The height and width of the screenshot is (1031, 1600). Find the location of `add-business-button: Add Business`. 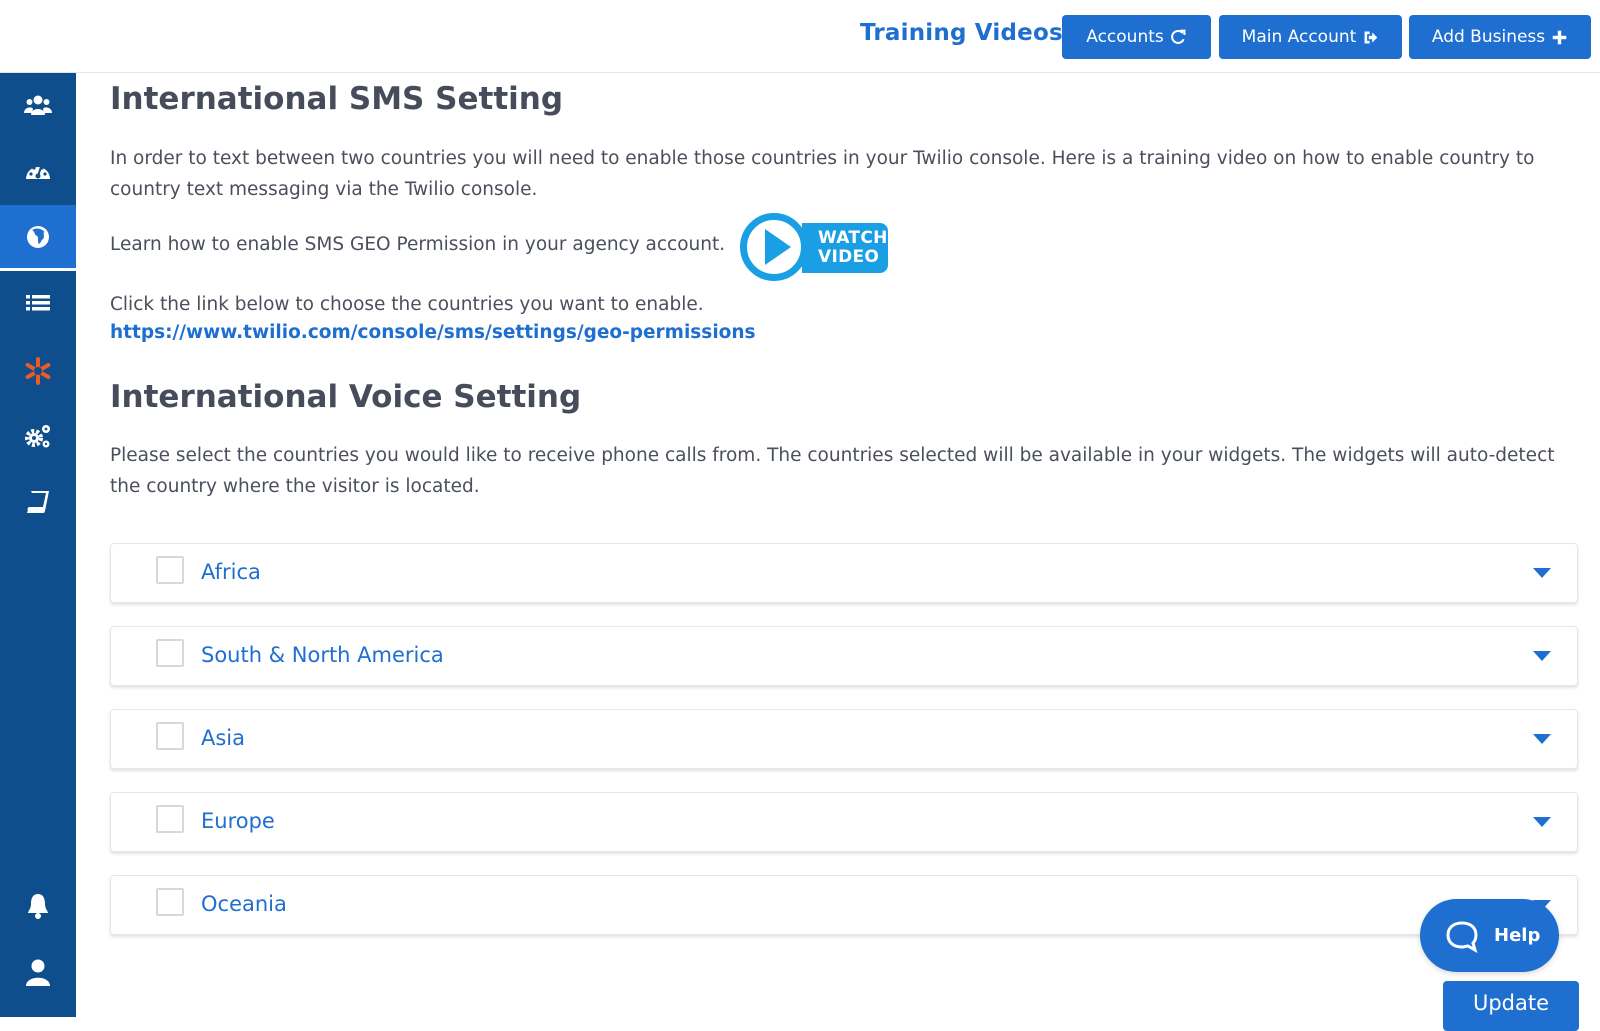

add-business-button: Add Business is located at coordinates (1500, 37).